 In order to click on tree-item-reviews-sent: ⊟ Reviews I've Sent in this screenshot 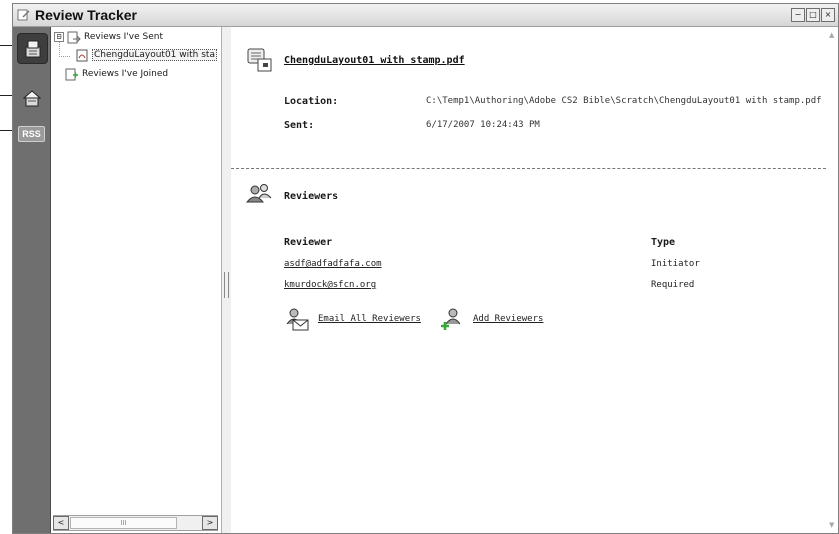, I will do `click(108, 37)`.